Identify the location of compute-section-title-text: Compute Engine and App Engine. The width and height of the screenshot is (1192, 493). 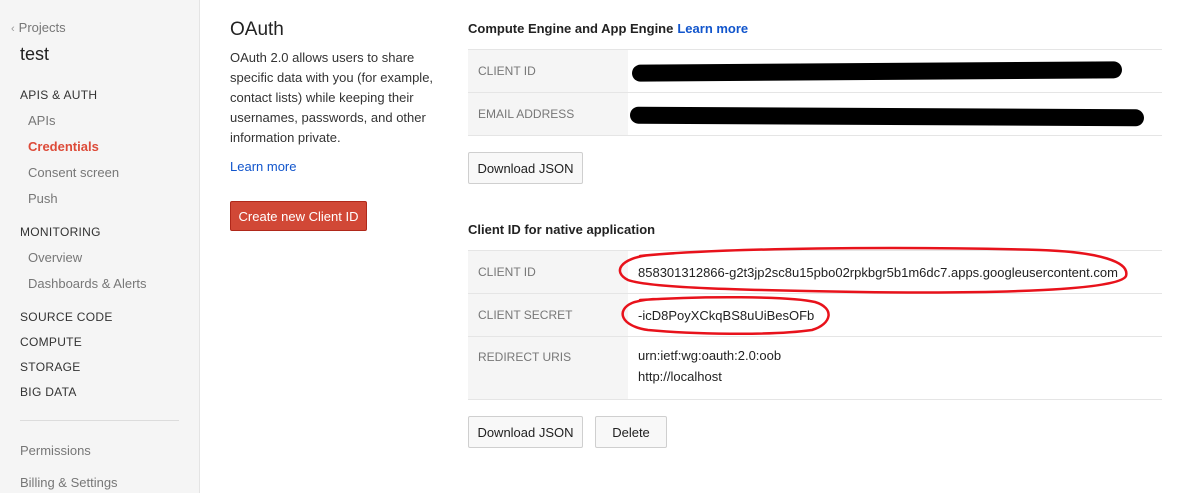
(571, 28).